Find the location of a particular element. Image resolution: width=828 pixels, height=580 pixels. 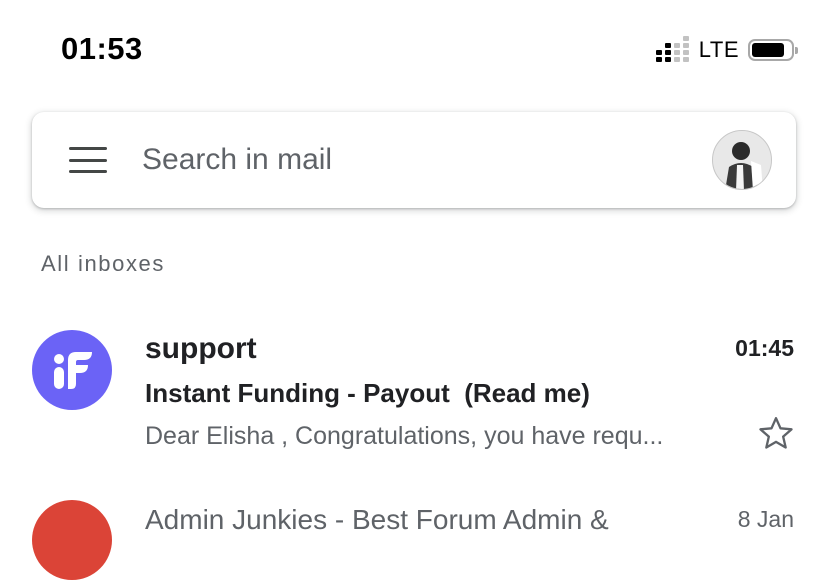

battery-icon is located at coordinates (773, 50).